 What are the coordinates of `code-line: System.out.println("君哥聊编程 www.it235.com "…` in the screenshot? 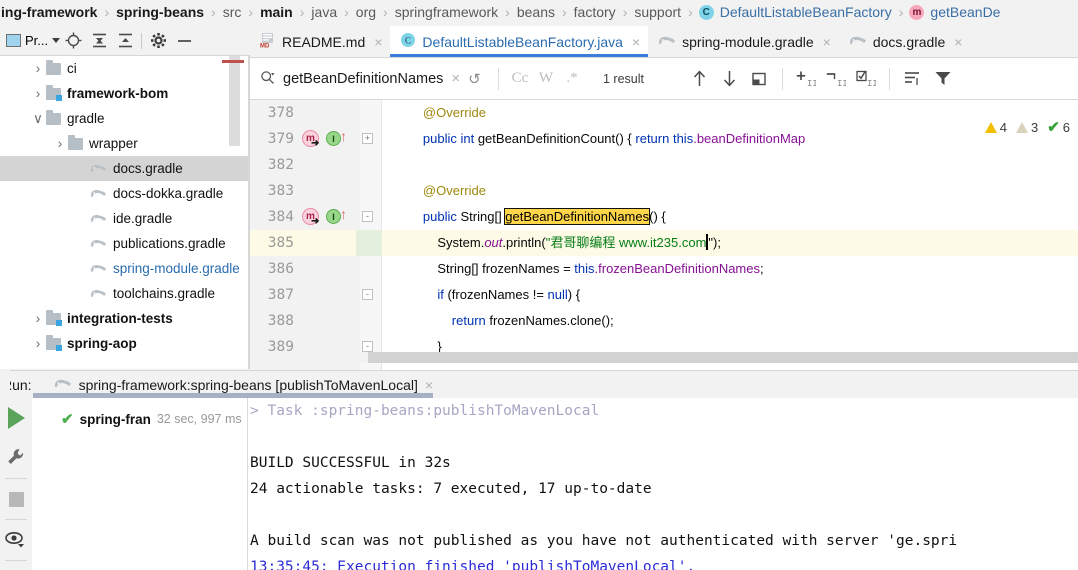 It's located at (551, 243).